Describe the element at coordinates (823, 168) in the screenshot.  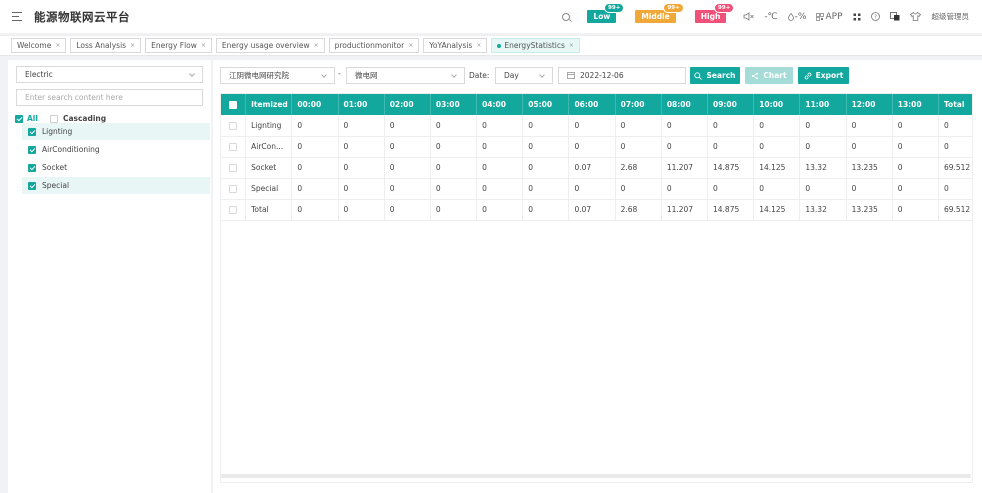
I see `value-cell: 13.32` at that location.